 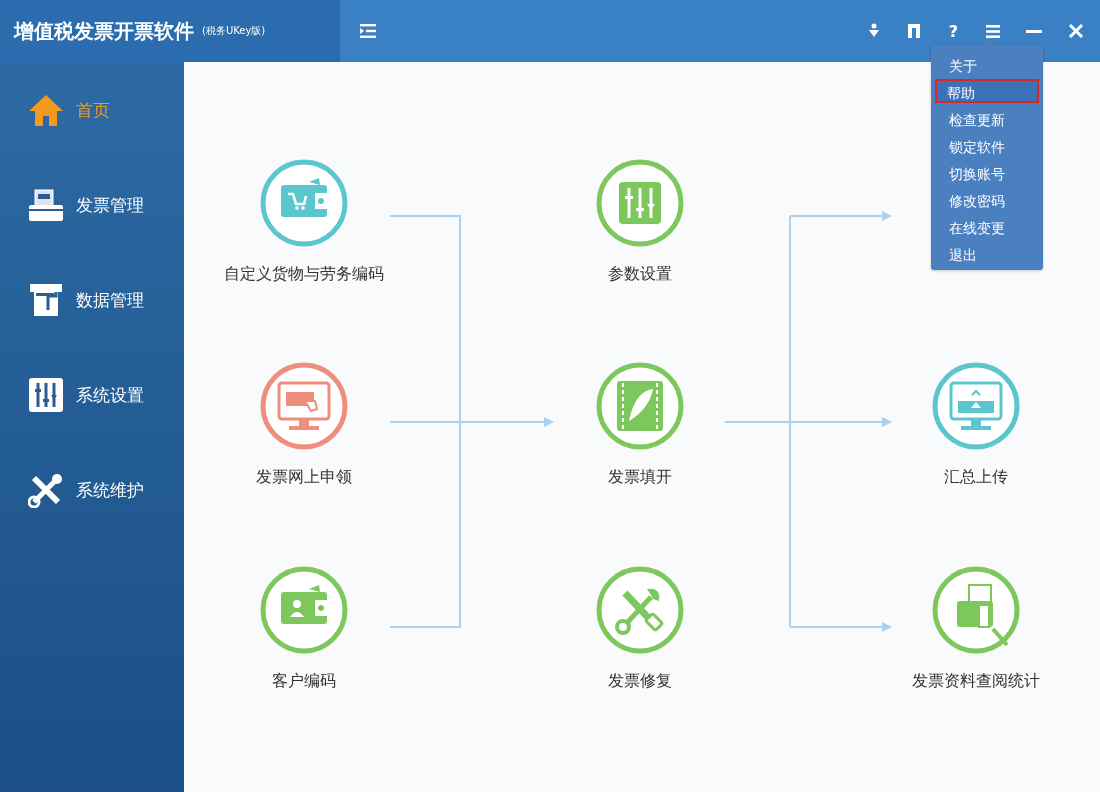 I want to click on menu-item: 修改密码, so click(x=987, y=199).